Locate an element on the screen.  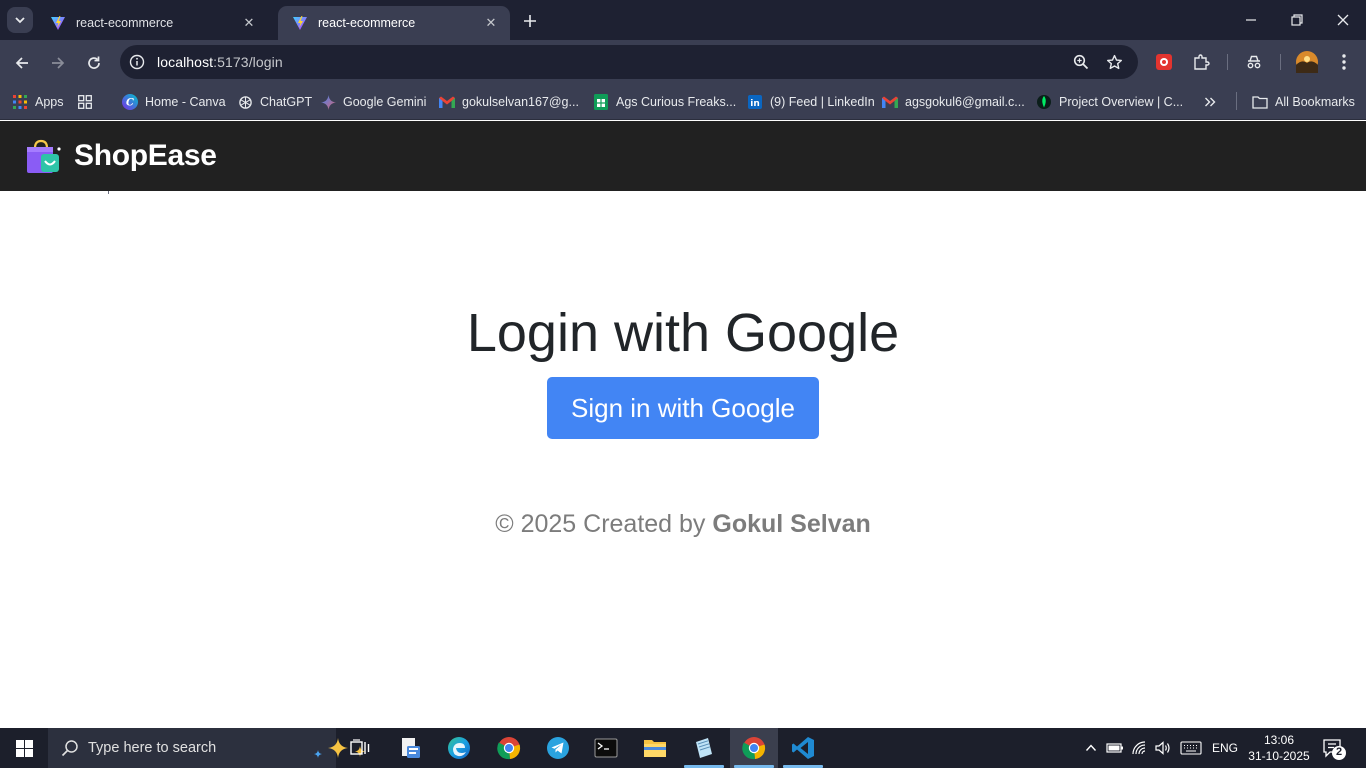
file-manager-icon is located at coordinates (411, 748).